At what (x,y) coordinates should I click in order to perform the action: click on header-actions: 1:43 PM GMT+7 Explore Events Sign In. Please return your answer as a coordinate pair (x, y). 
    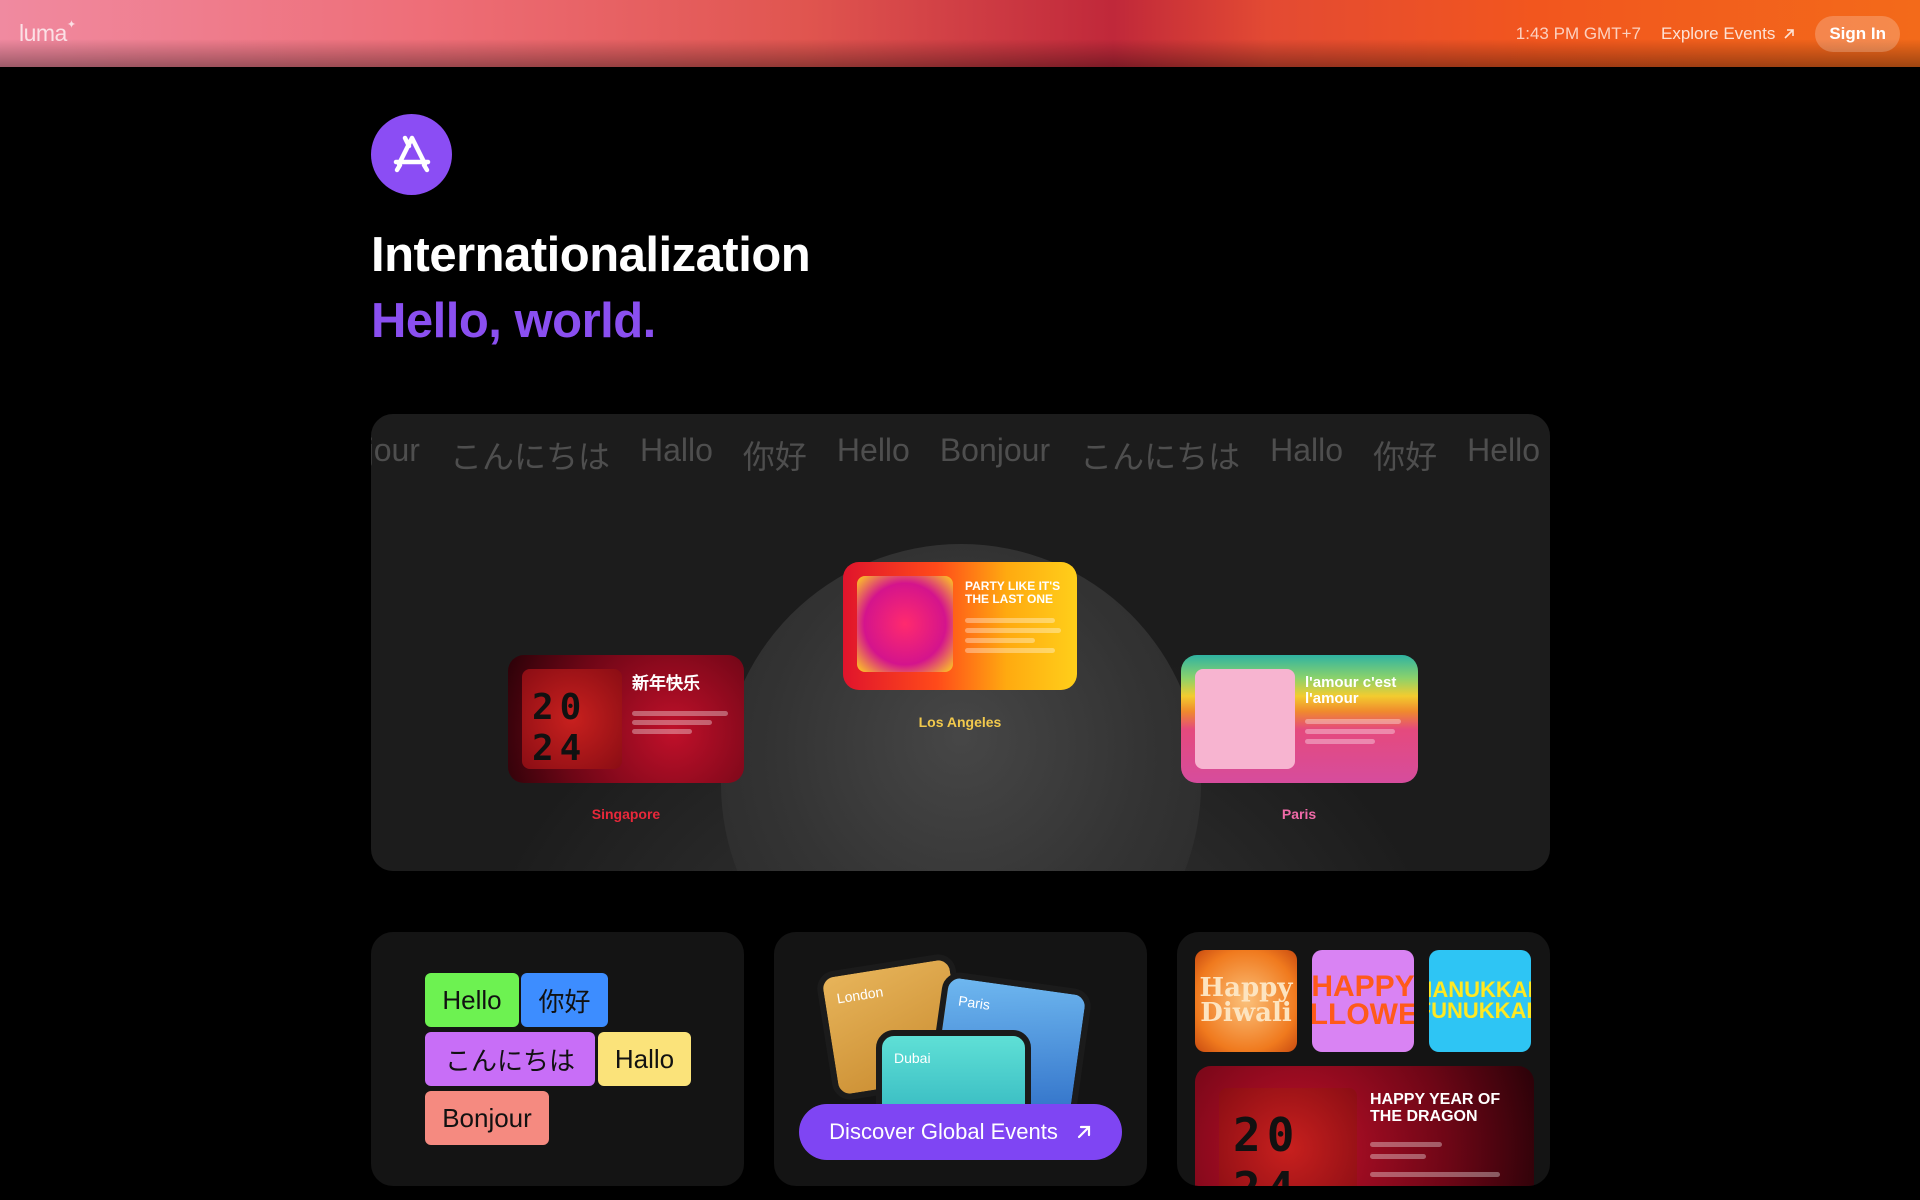
    Looking at the image, I should click on (1708, 33).